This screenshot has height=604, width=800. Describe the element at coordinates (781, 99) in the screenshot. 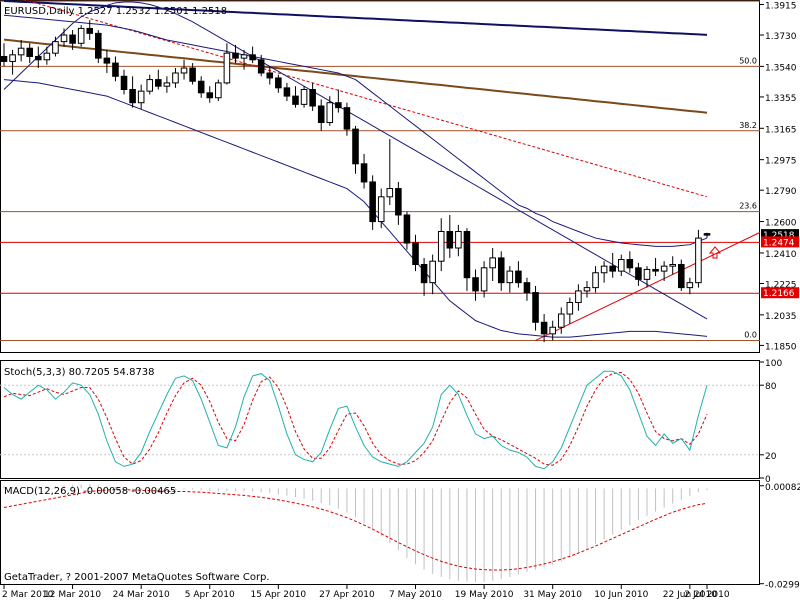

I see `price-axis-label: 1.3355` at that location.